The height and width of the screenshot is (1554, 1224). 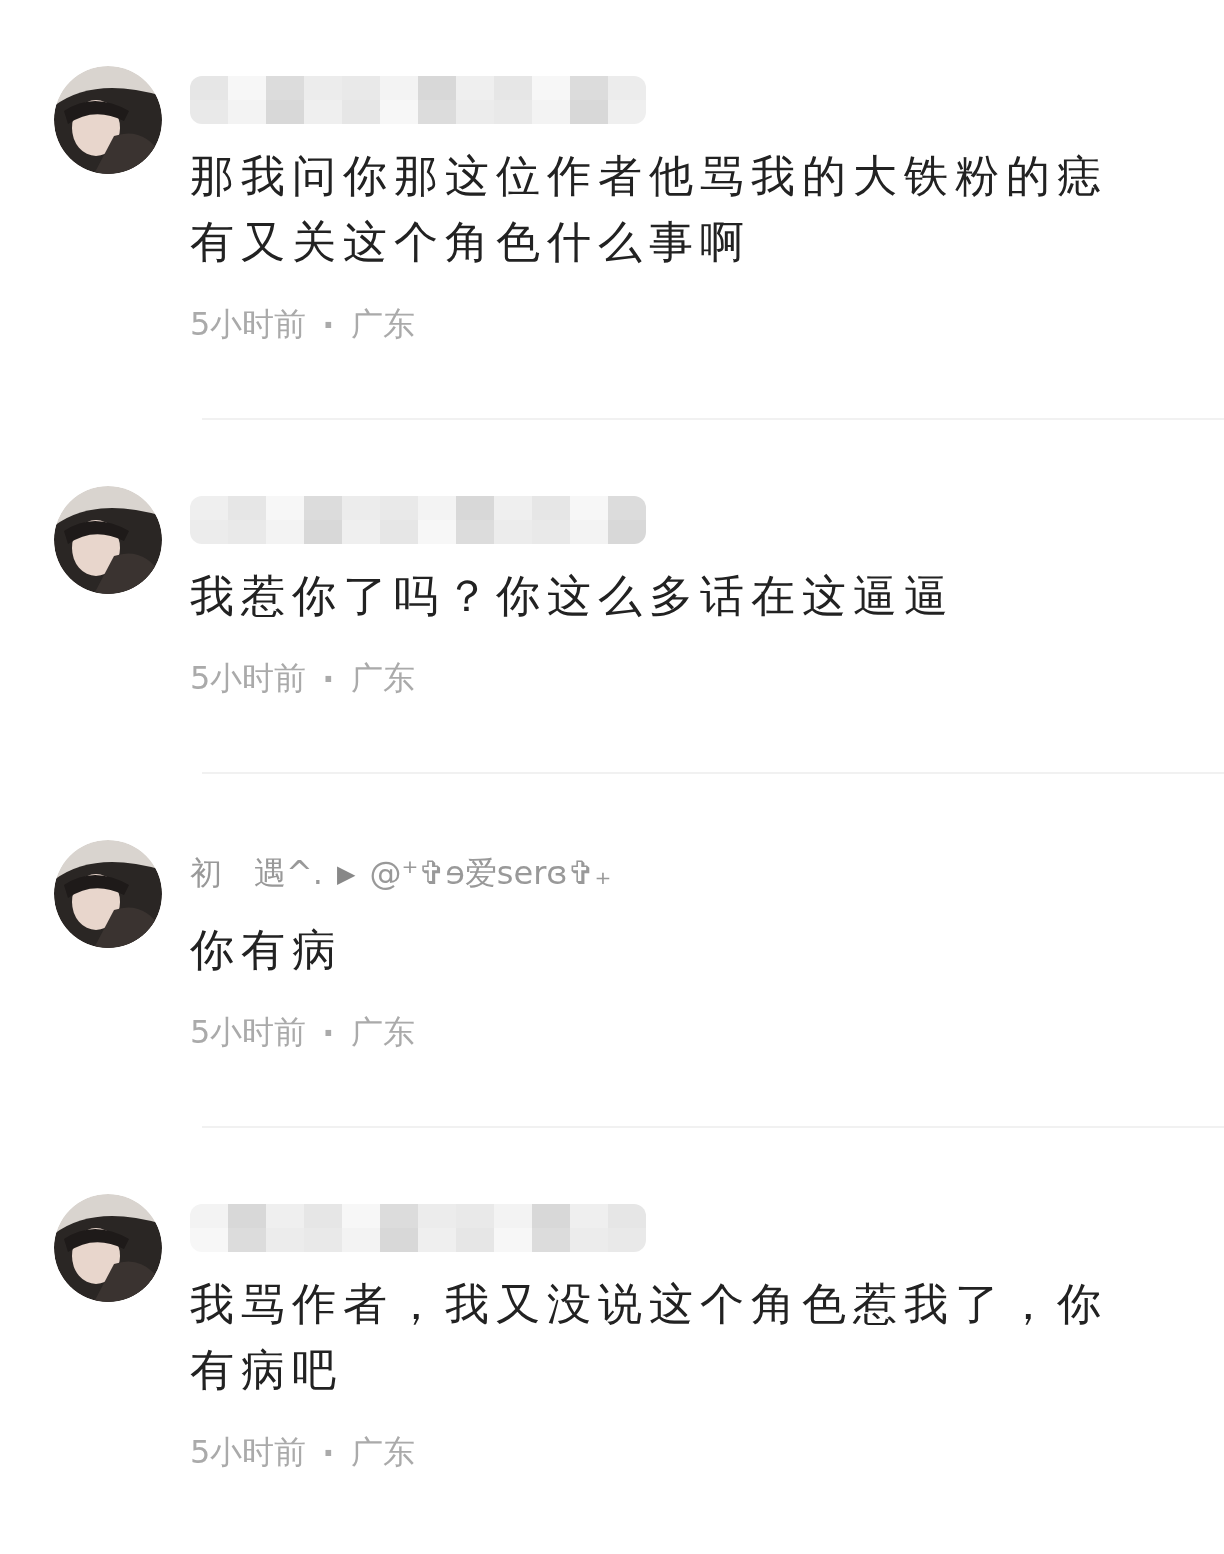 What do you see at coordinates (649, 209) in the screenshot?
I see `comment-text: 那我问你那这位作者他骂我的大铁粉的痣有又关这个角色什么事啊` at bounding box center [649, 209].